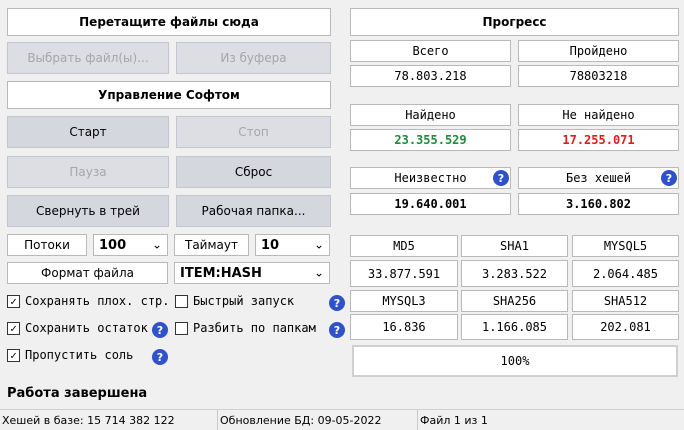 The height and width of the screenshot is (430, 684). Describe the element at coordinates (514, 327) in the screenshot. I see `hash-sha256-value: 1.166.085` at that location.